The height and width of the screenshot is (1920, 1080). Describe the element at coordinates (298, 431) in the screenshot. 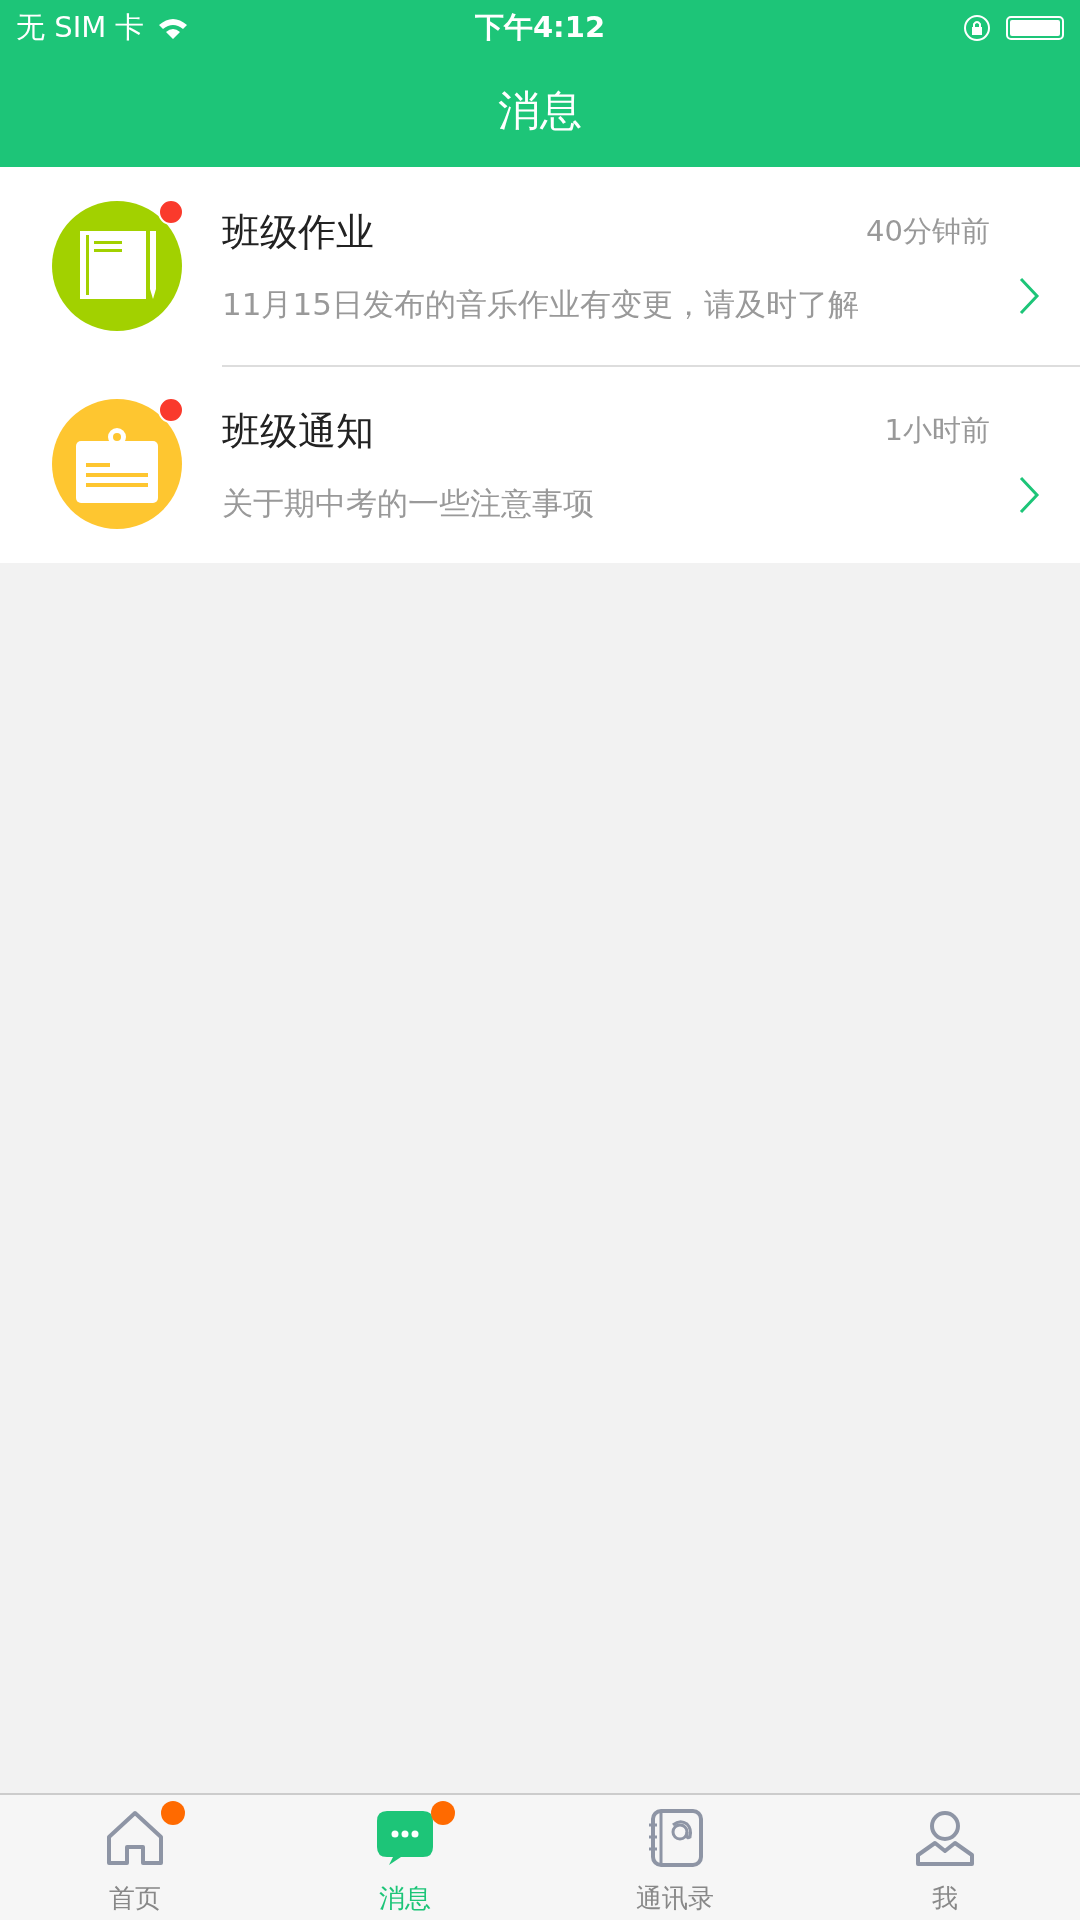

I see `message-title: 班级通知` at that location.